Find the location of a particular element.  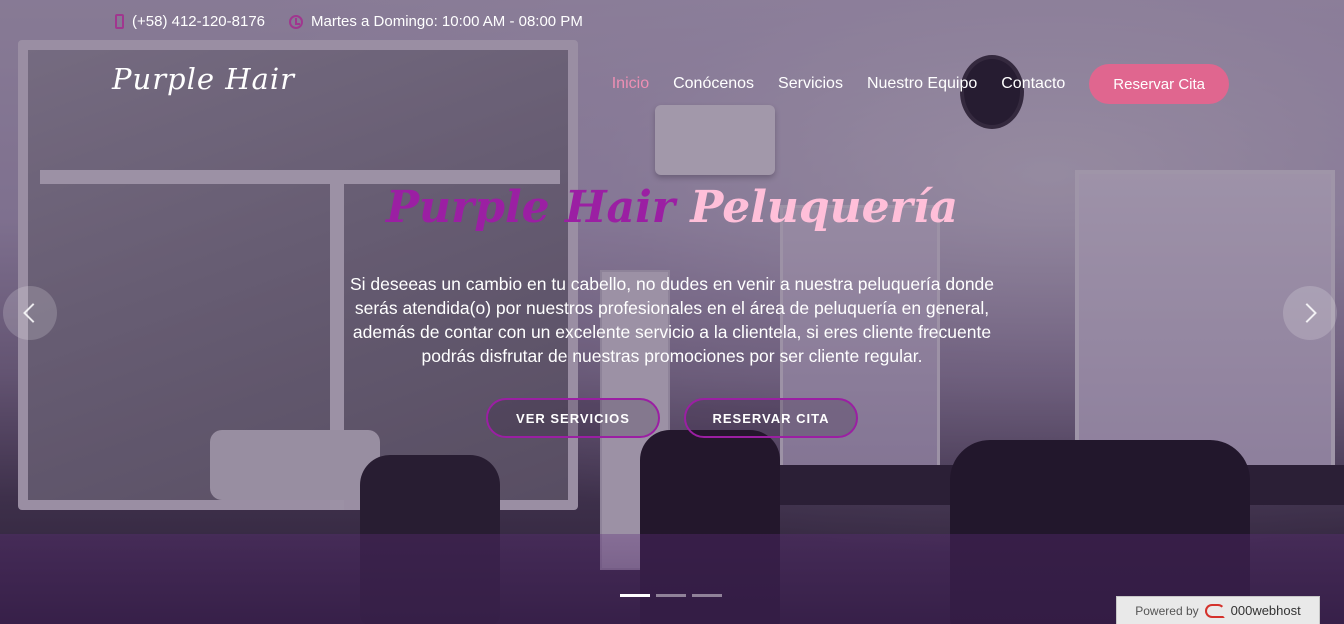

brand-logo: Purple Hair is located at coordinates (203, 79).